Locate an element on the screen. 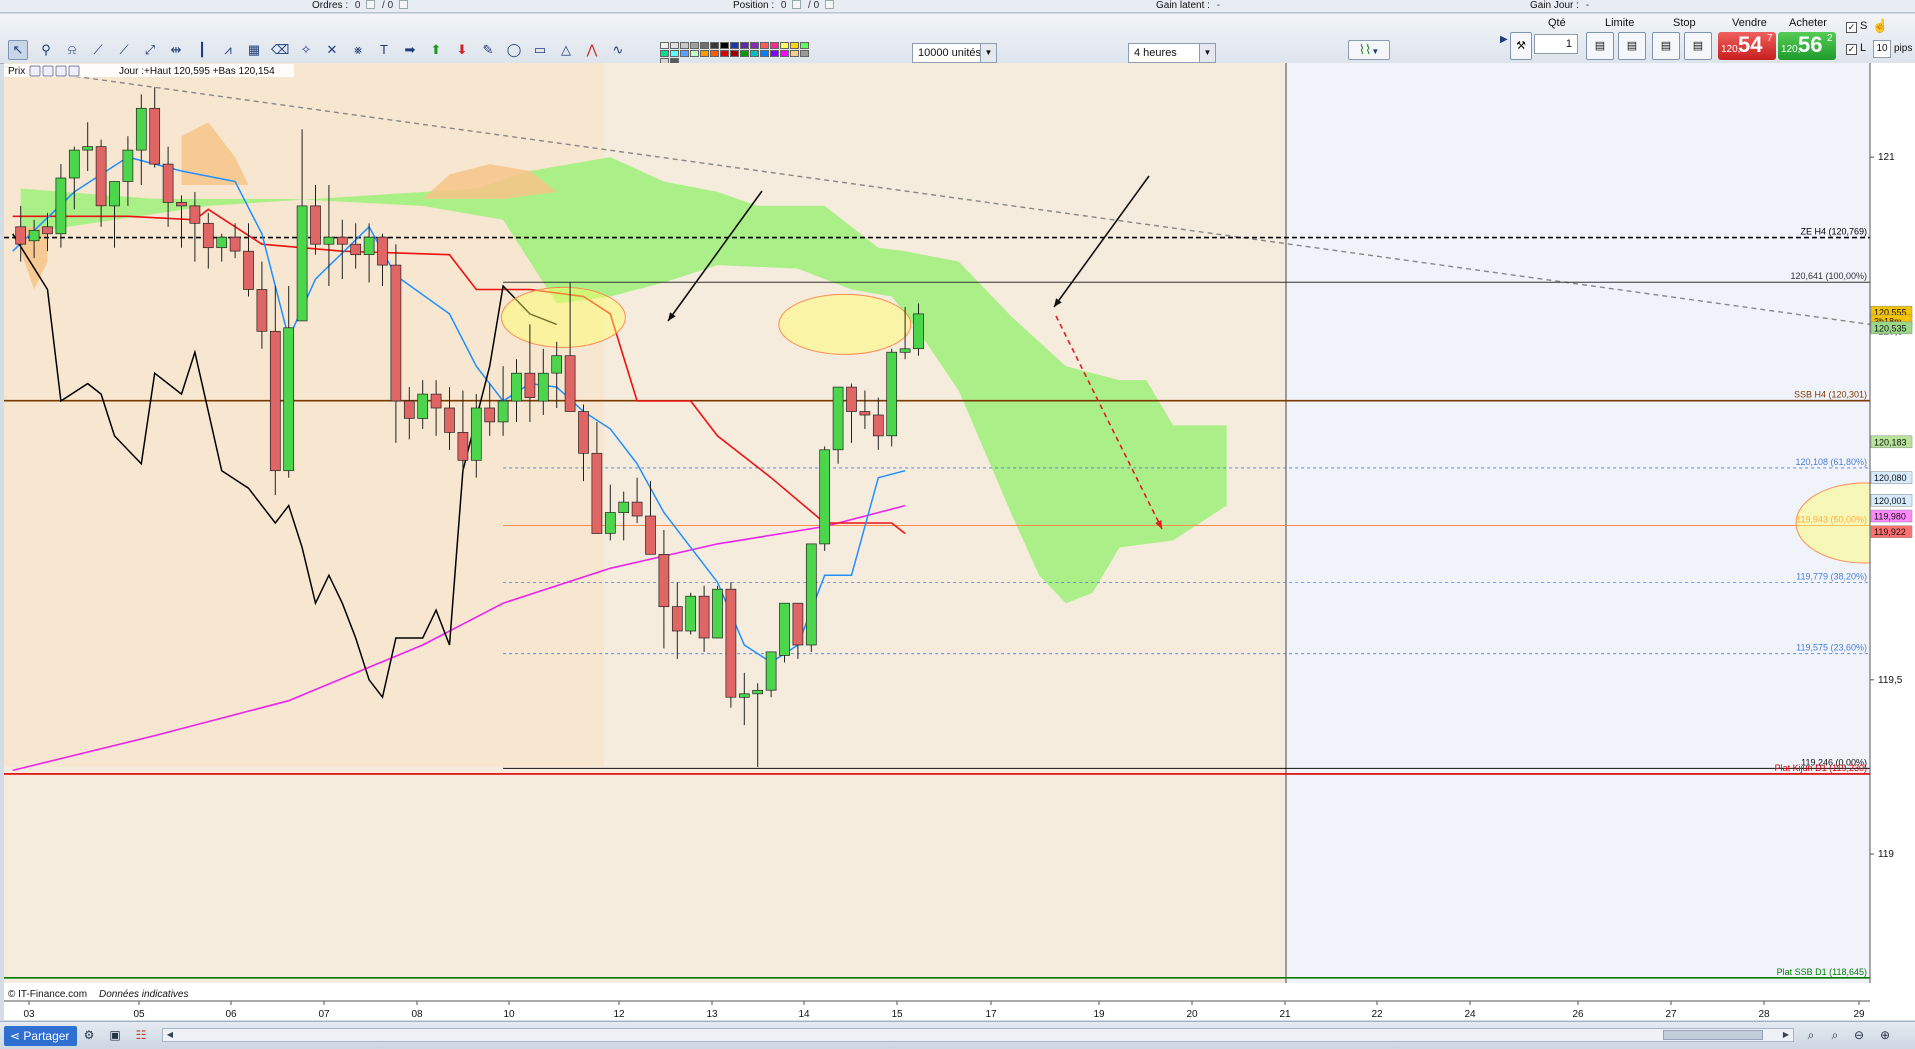 The height and width of the screenshot is (1049, 1915). collapse-panel-icon: ▶ is located at coordinates (1504, 46).